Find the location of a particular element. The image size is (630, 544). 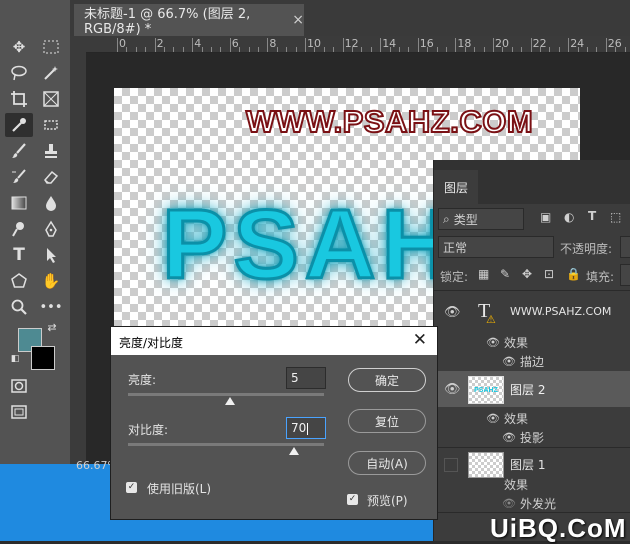

close-icon: × is located at coordinates (298, 20).